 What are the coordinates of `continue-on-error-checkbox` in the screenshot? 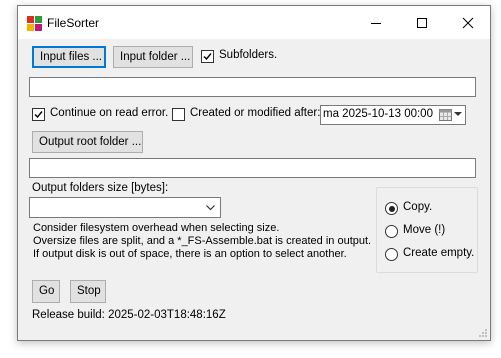 It's located at (38, 114).